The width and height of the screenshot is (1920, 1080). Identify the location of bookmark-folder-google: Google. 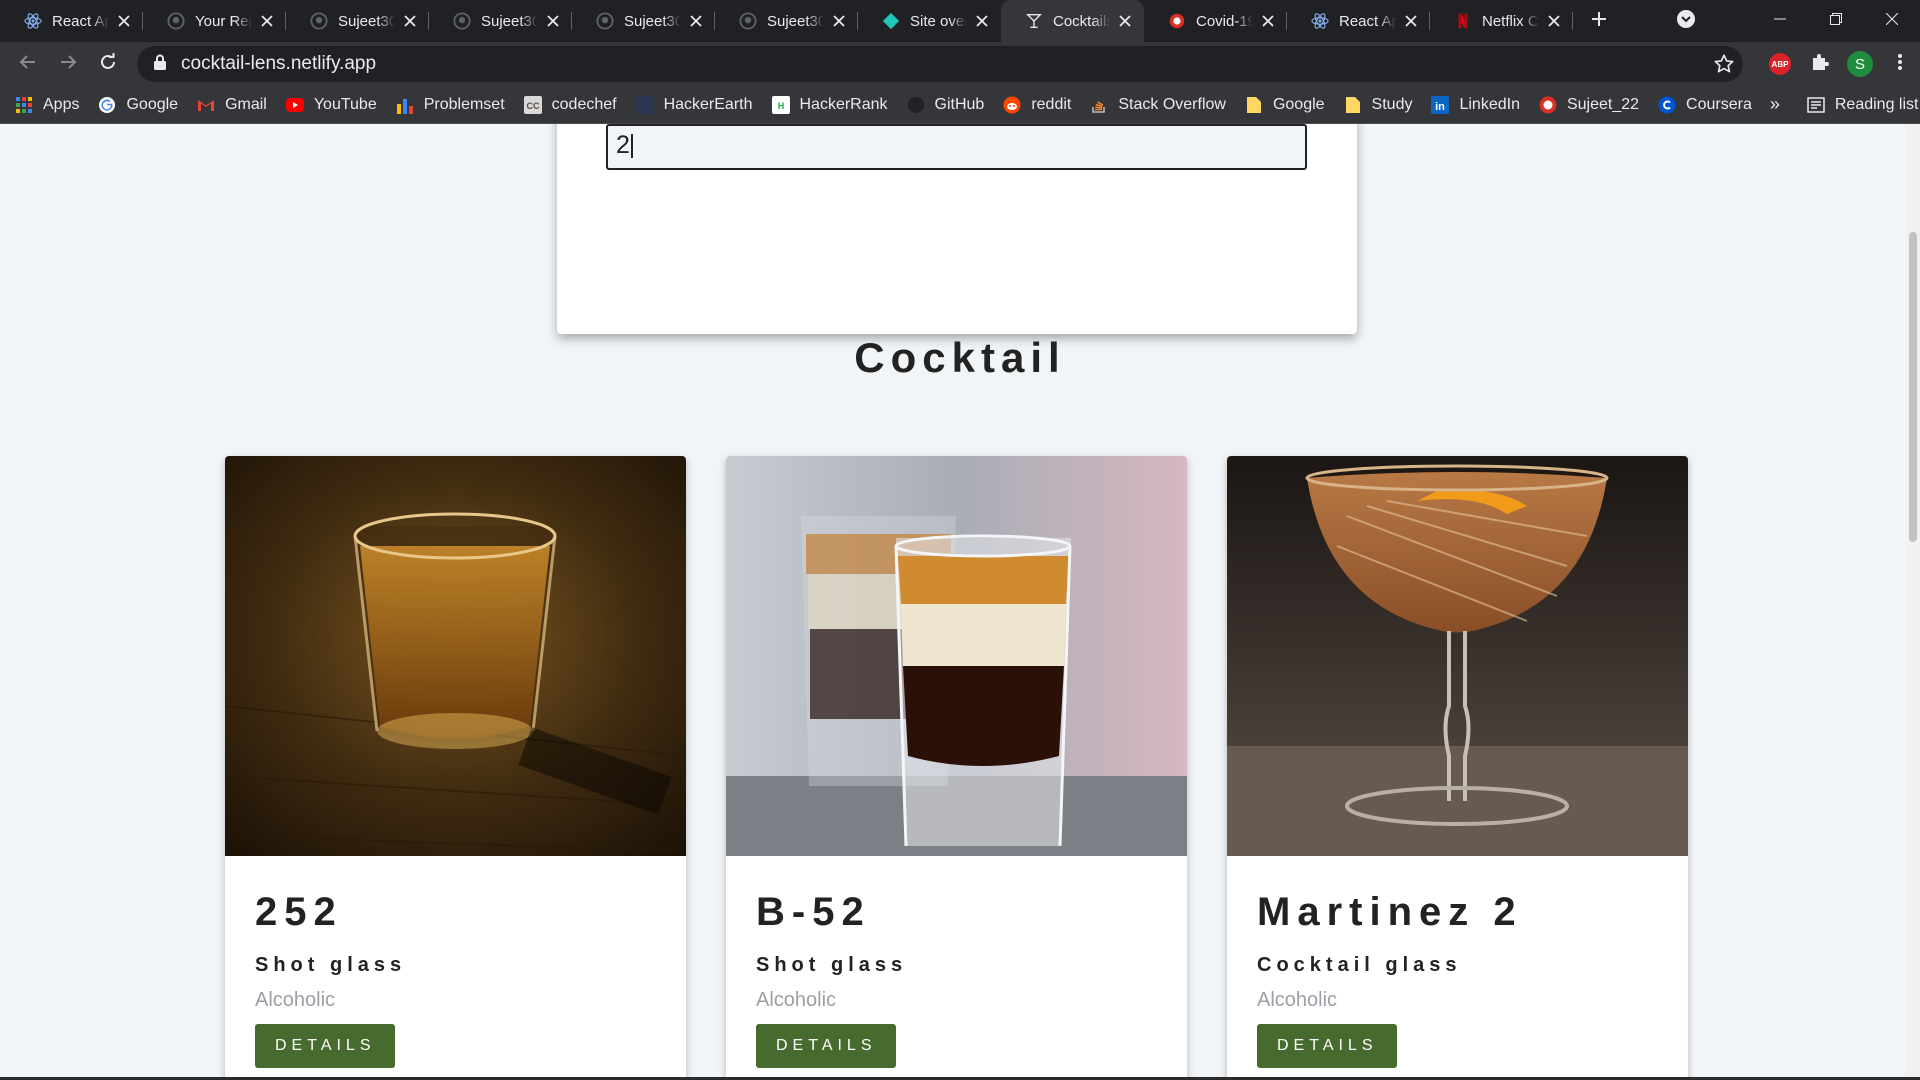
(1284, 105).